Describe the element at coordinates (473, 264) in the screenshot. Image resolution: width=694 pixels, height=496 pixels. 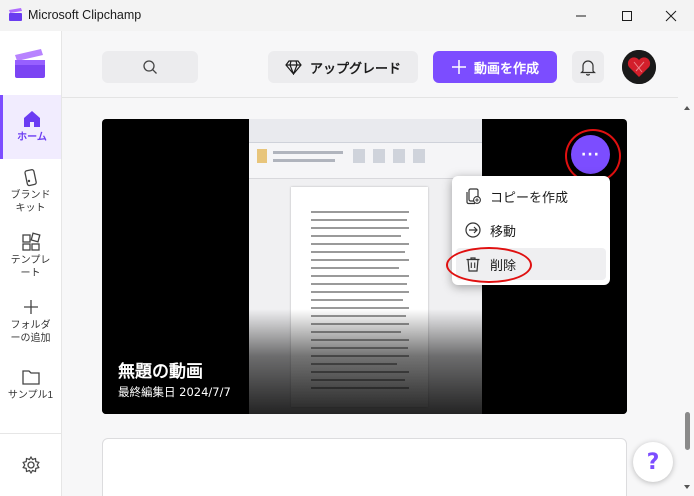
I see `trash-icon` at that location.